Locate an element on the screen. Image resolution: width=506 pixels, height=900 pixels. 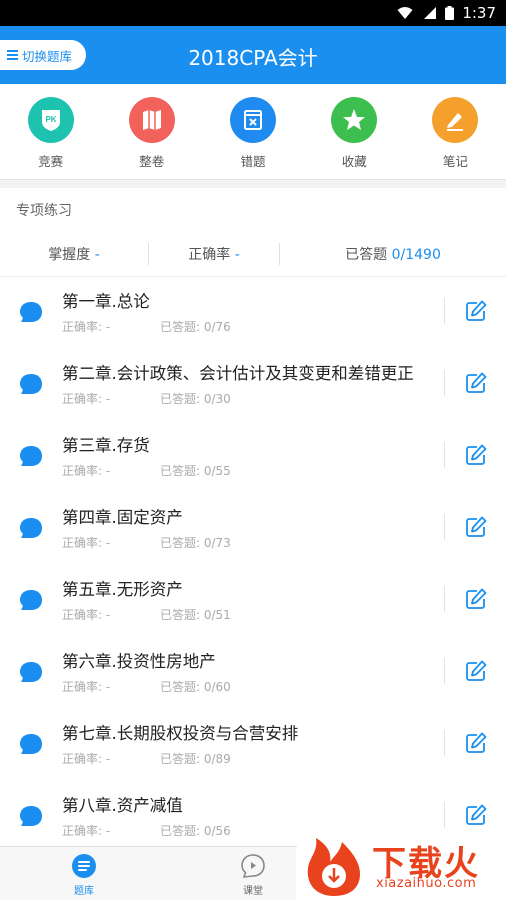
quick-action-full-paper: 整卷 is located at coordinates (151, 131).